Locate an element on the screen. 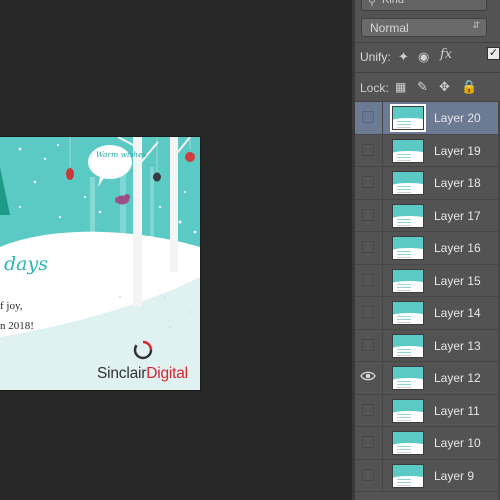  layer-name: Layer 13 is located at coordinates (457, 346).